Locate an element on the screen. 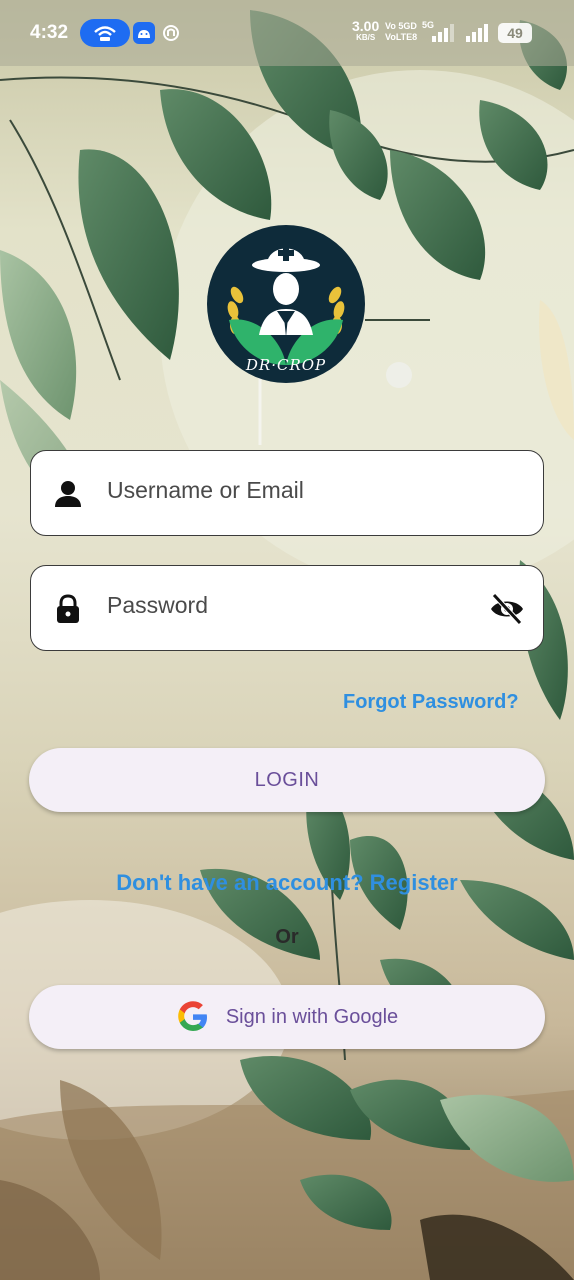 Image resolution: width=574 pixels, height=1280 pixels. login-button-label: LOGIN is located at coordinates (287, 779).